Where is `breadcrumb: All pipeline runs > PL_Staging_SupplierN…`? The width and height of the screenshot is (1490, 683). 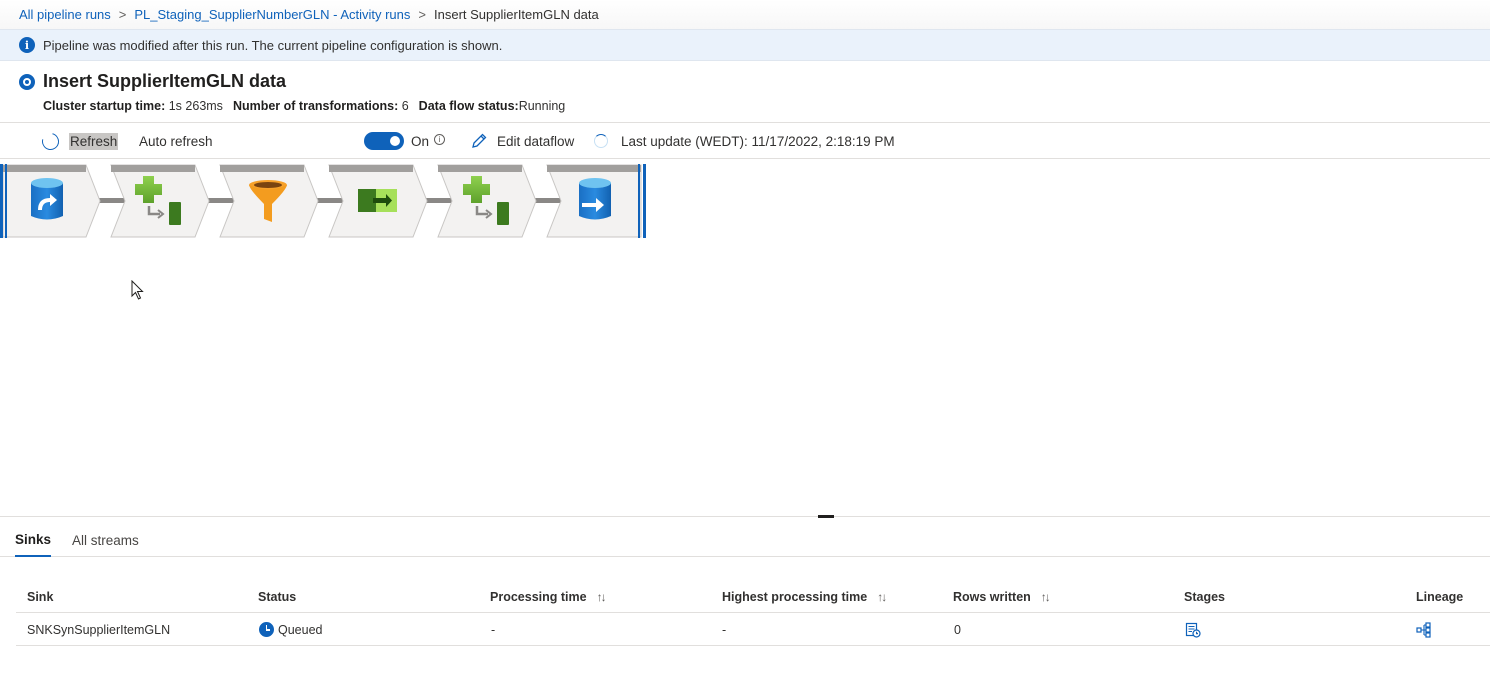
breadcrumb: All pipeline runs > PL_Staging_SupplierN… is located at coordinates (745, 14).